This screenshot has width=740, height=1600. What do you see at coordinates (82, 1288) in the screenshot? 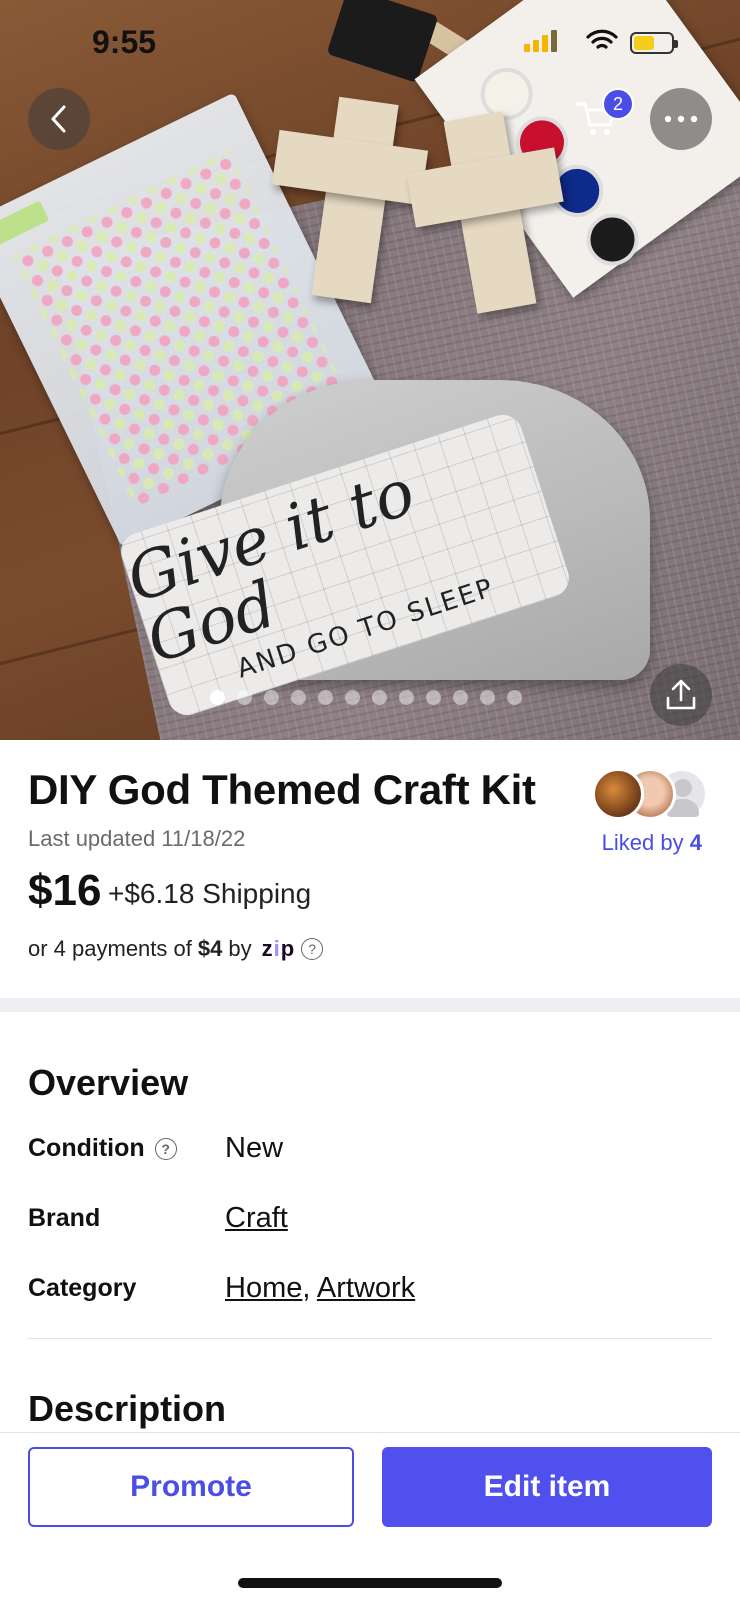
I see `category-label: Category` at bounding box center [82, 1288].